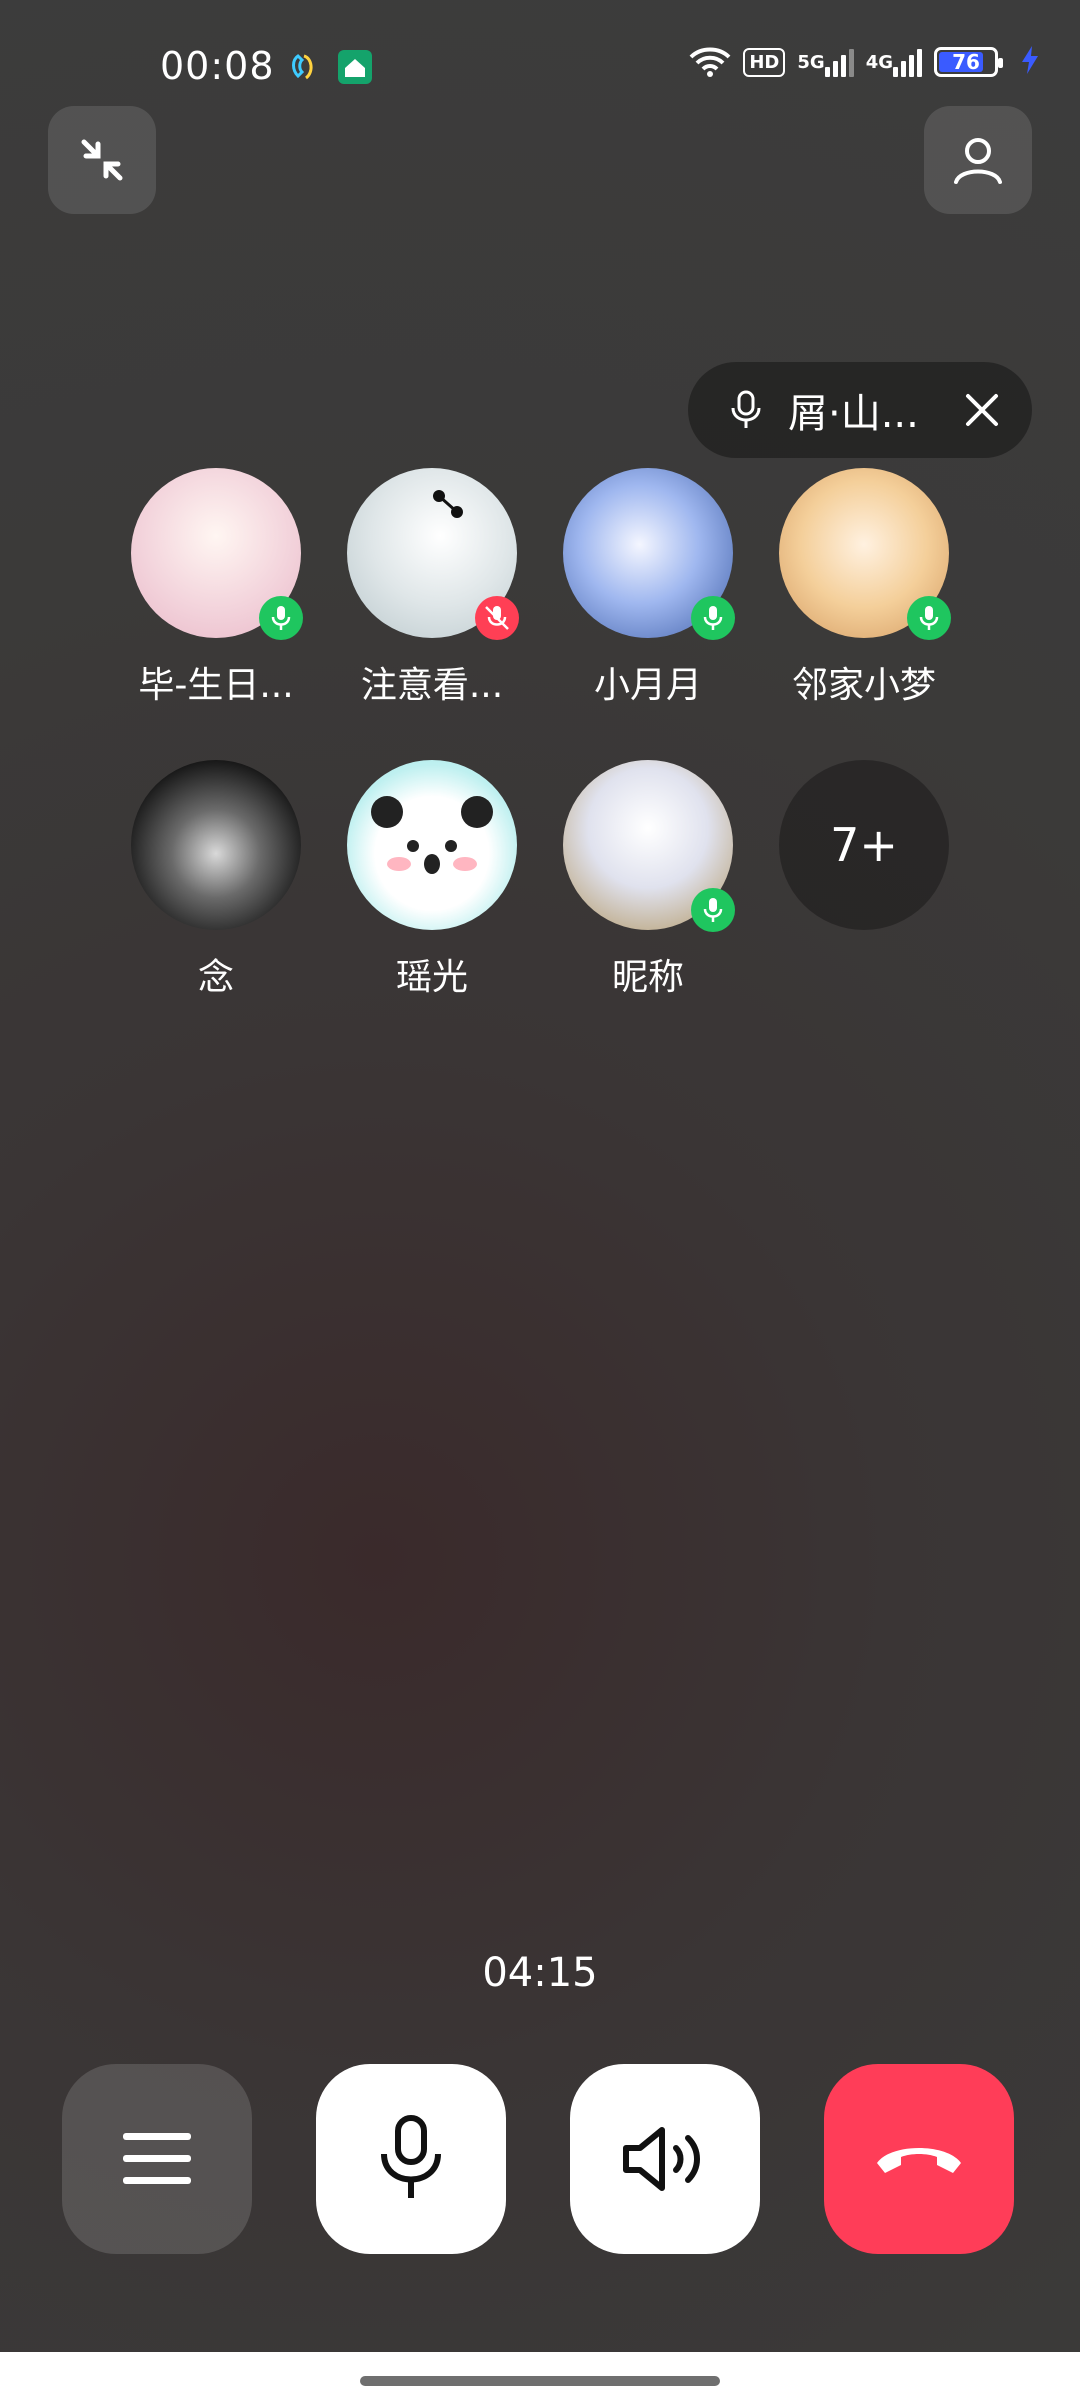  I want to click on hangup-button, so click(919, 2159).